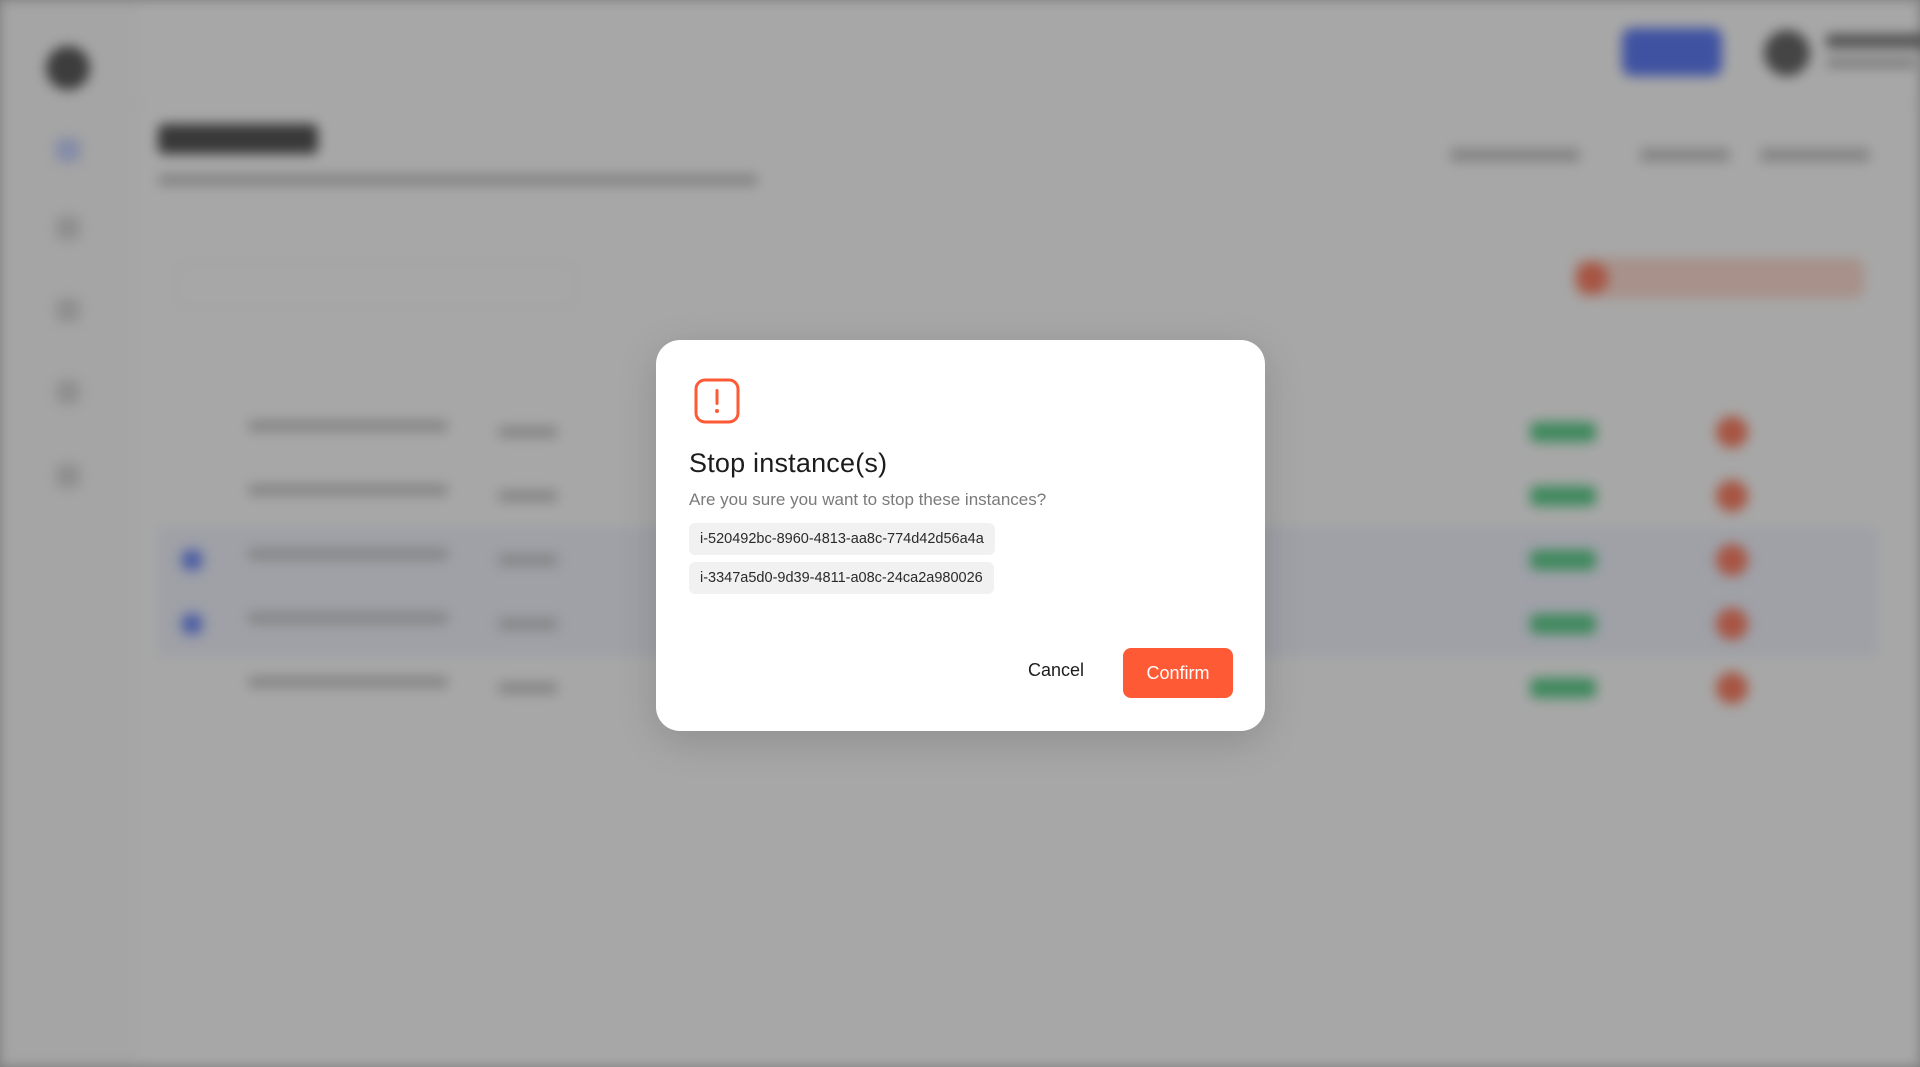 This screenshot has height=1067, width=1920. I want to click on confirm-button: Confirm, so click(1178, 673).